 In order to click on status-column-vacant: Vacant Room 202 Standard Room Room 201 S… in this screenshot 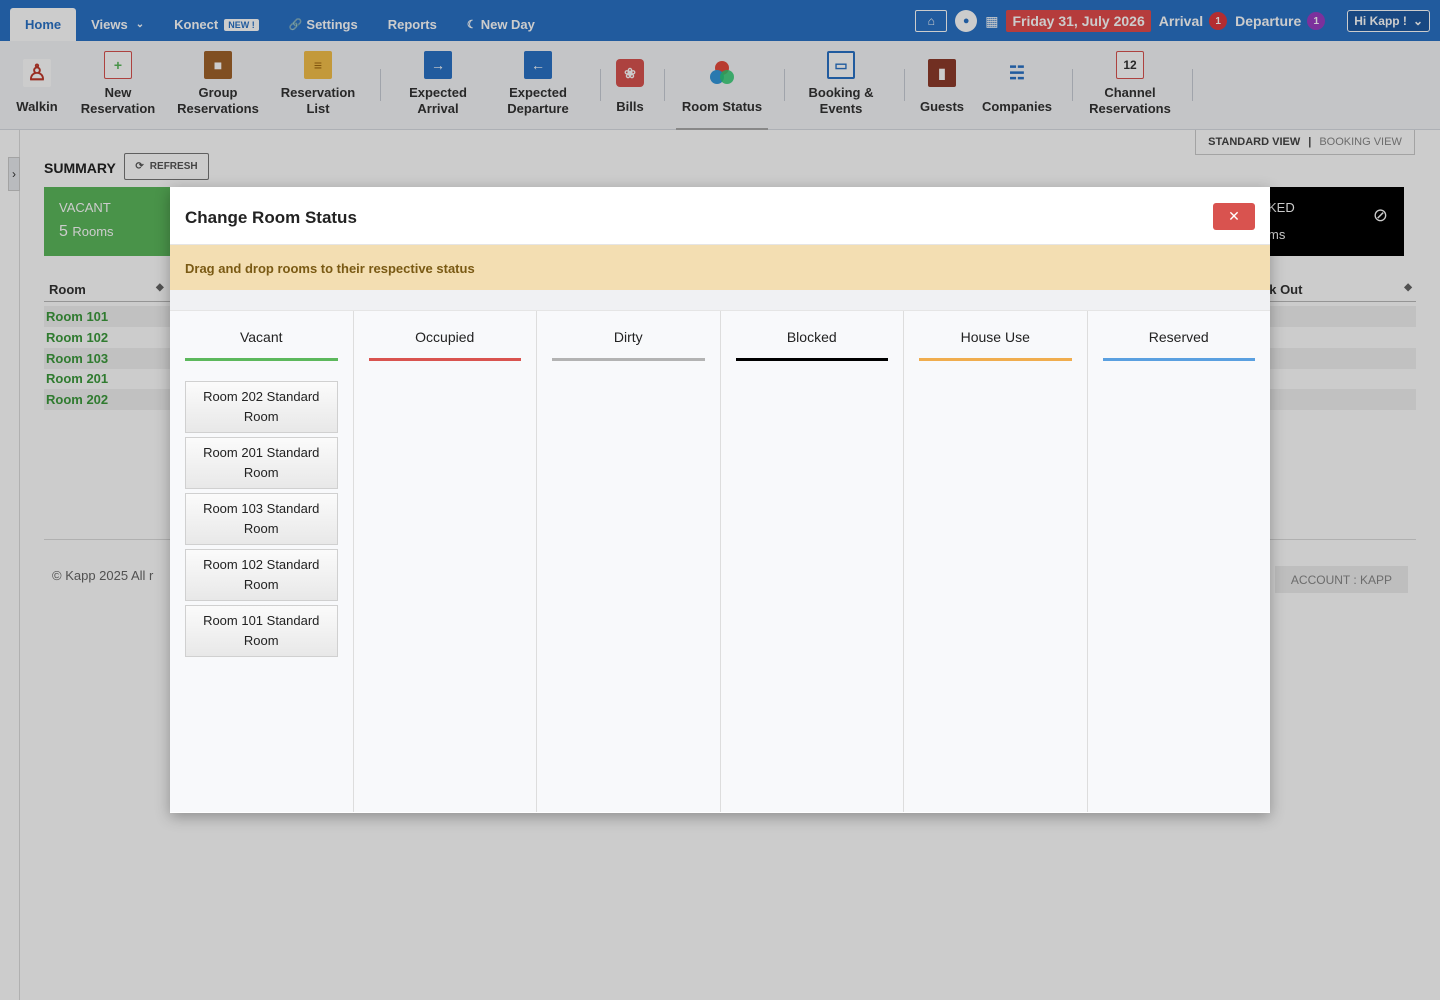, I will do `click(262, 561)`.